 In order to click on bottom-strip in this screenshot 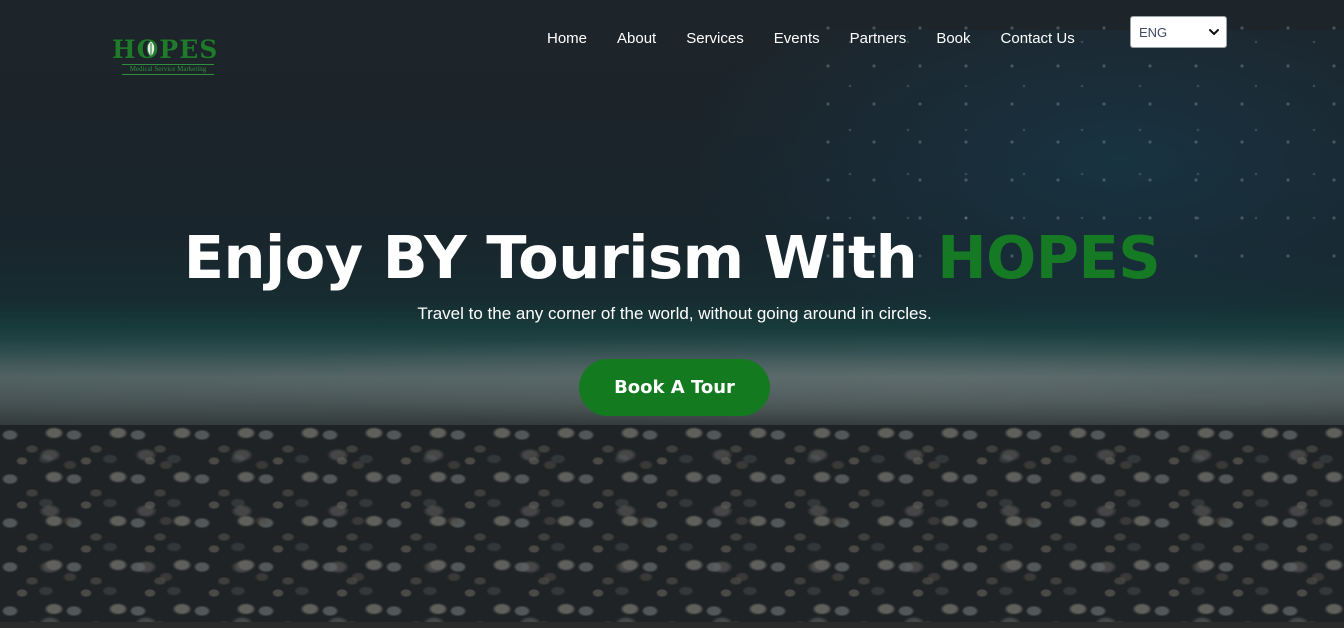, I will do `click(672, 625)`.